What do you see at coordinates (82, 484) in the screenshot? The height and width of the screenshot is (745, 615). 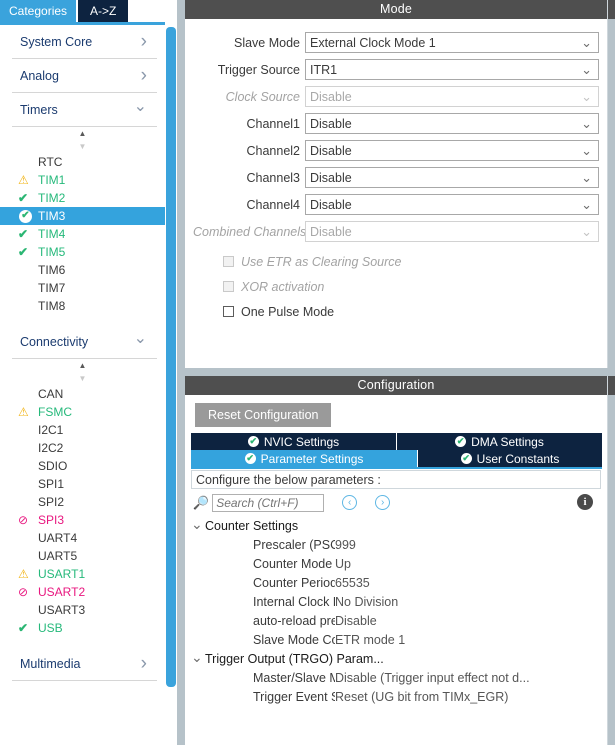 I see `connectivity-item-spi1: SPI1` at bounding box center [82, 484].